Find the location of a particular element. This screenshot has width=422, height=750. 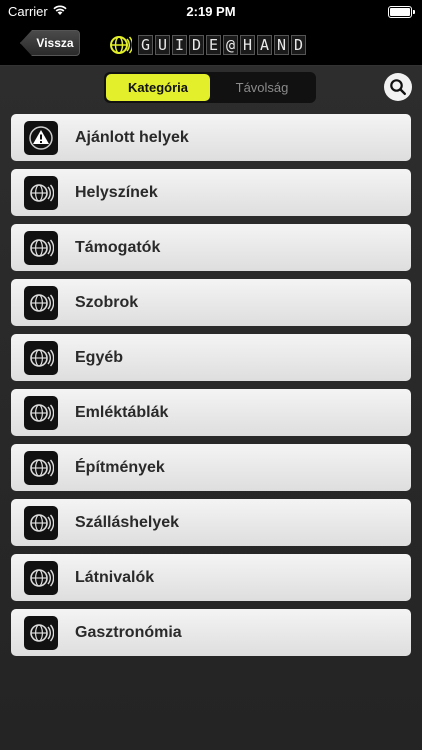

list-item: Támogatók is located at coordinates (211, 247).